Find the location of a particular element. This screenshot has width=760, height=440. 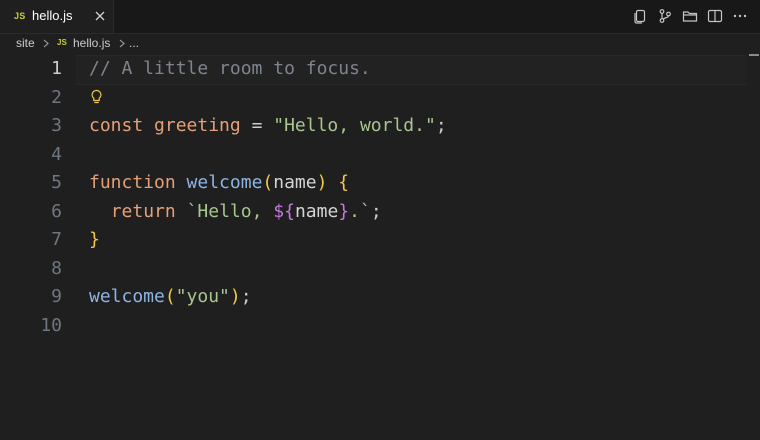

copy-icon is located at coordinates (640, 16).